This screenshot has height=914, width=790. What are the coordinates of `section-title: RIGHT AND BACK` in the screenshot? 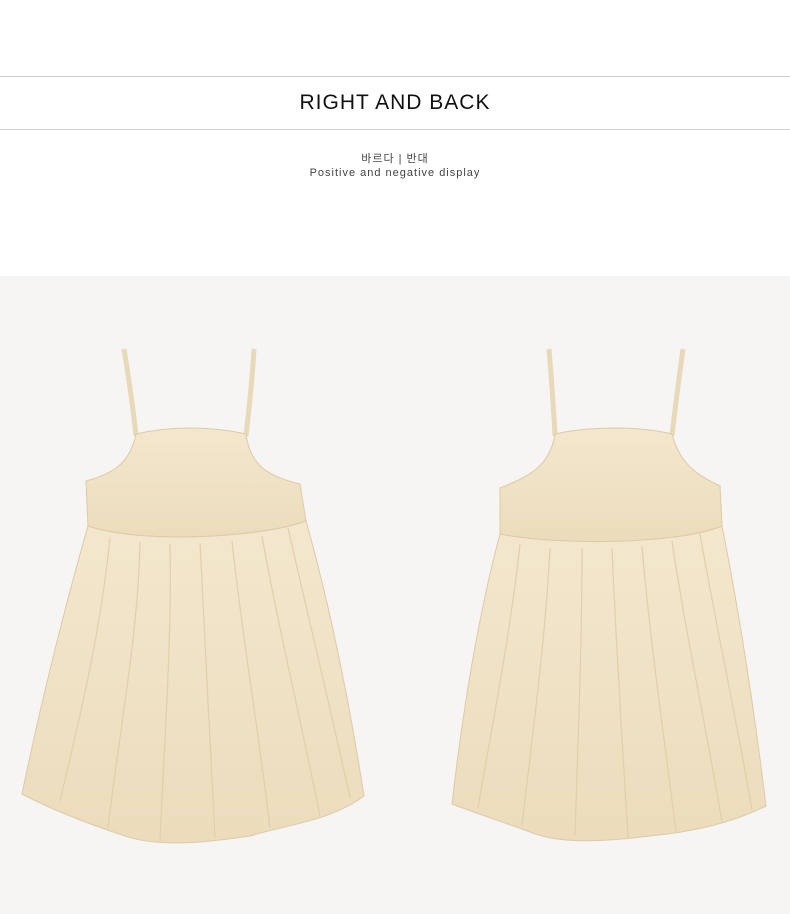 It's located at (395, 102).